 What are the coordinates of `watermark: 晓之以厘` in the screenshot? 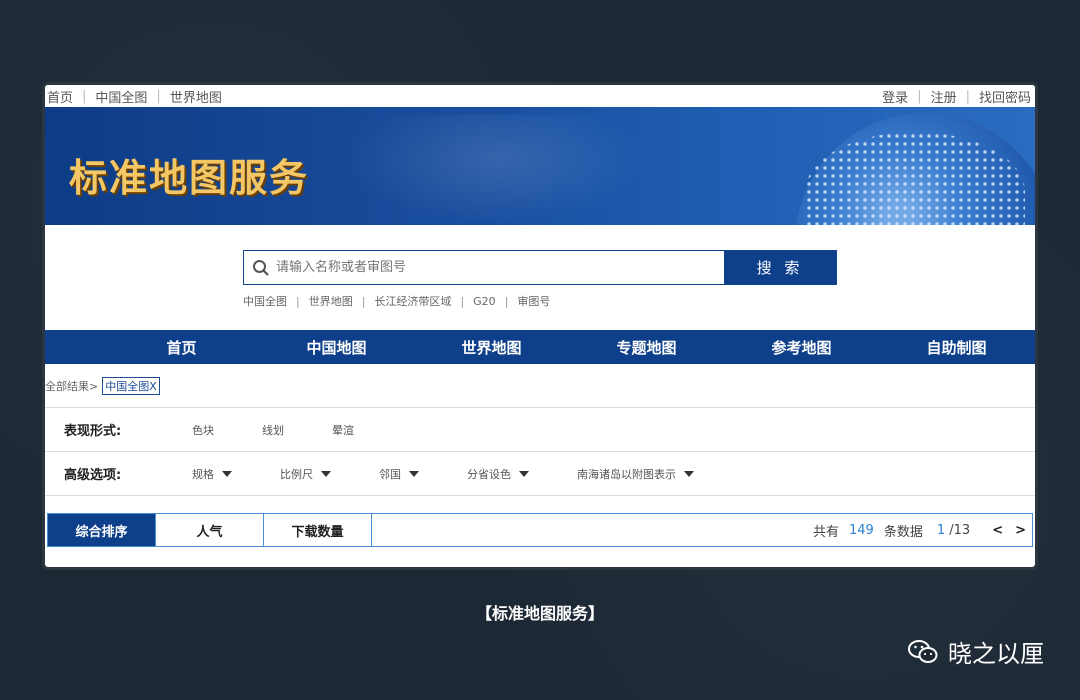 It's located at (976, 651).